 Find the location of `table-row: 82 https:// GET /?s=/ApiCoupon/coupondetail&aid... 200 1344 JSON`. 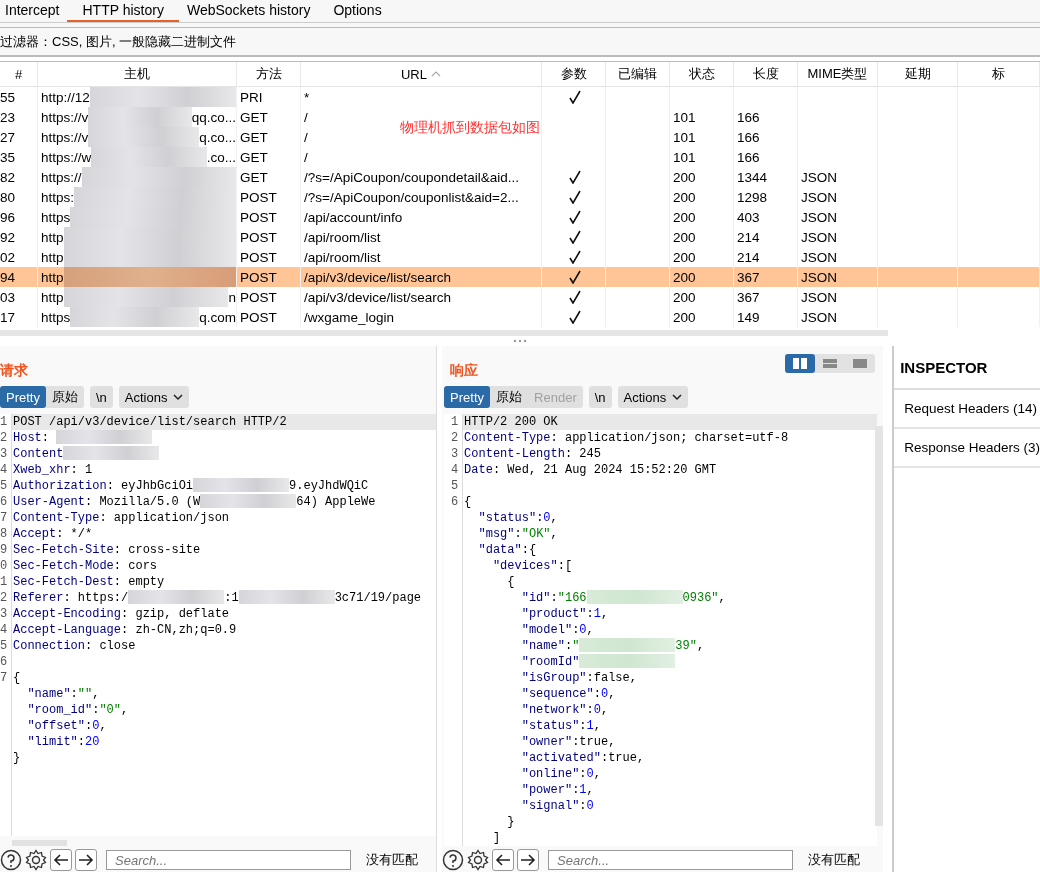

table-row: 82 https:// GET /?s=/ApiCoupon/coupondetail&aid... 200 1344 JSON is located at coordinates (520, 177).